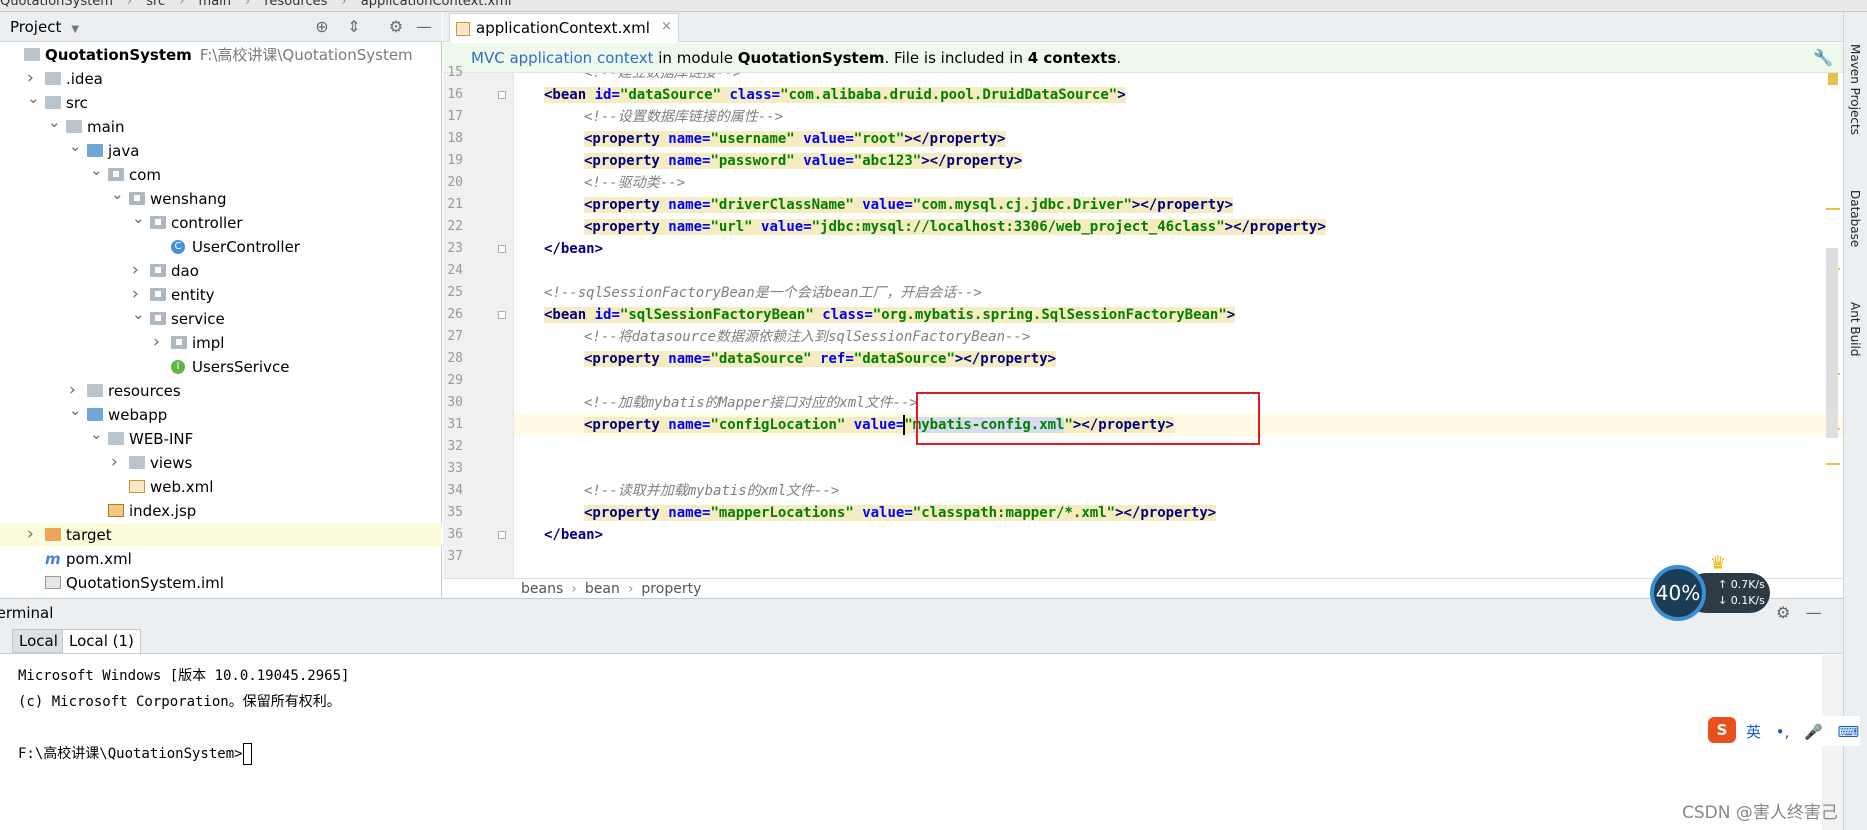  I want to click on code-line: <!--驱动类-->, so click(1178, 183).